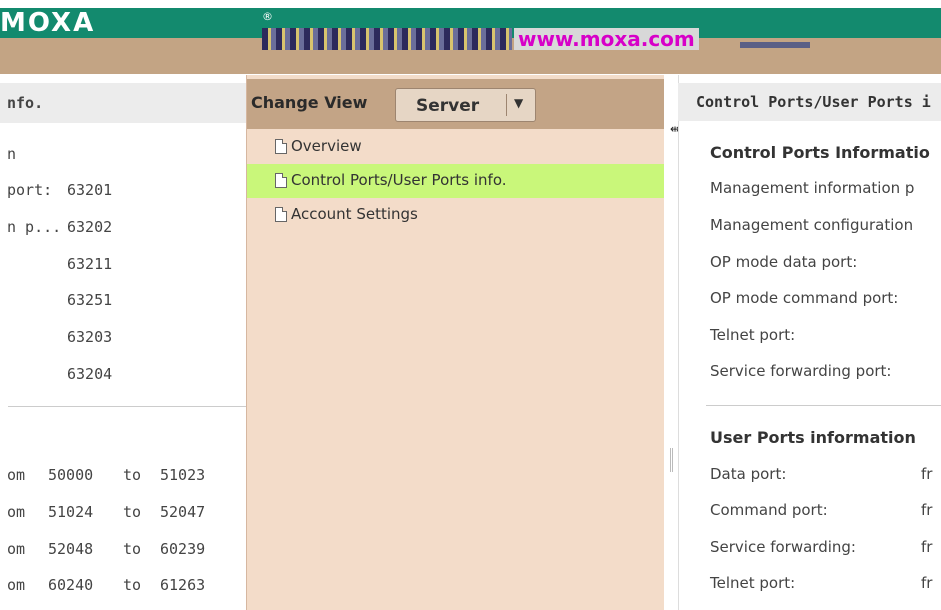 The image size is (941, 610). Describe the element at coordinates (748, 474) in the screenshot. I see `user-port-row: Data port:` at that location.